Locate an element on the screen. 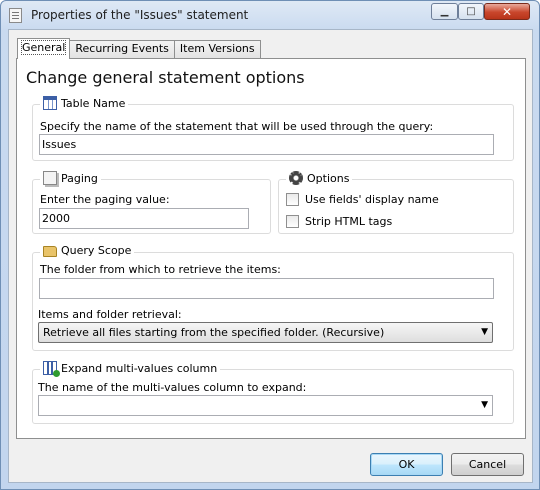 The width and height of the screenshot is (540, 490). document-icon is located at coordinates (15, 15).